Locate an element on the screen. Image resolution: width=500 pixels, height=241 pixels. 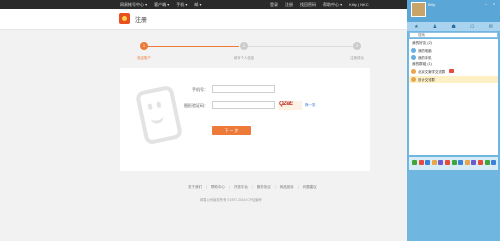
footer-link-feedback: 问题建议 is located at coordinates (310, 187).